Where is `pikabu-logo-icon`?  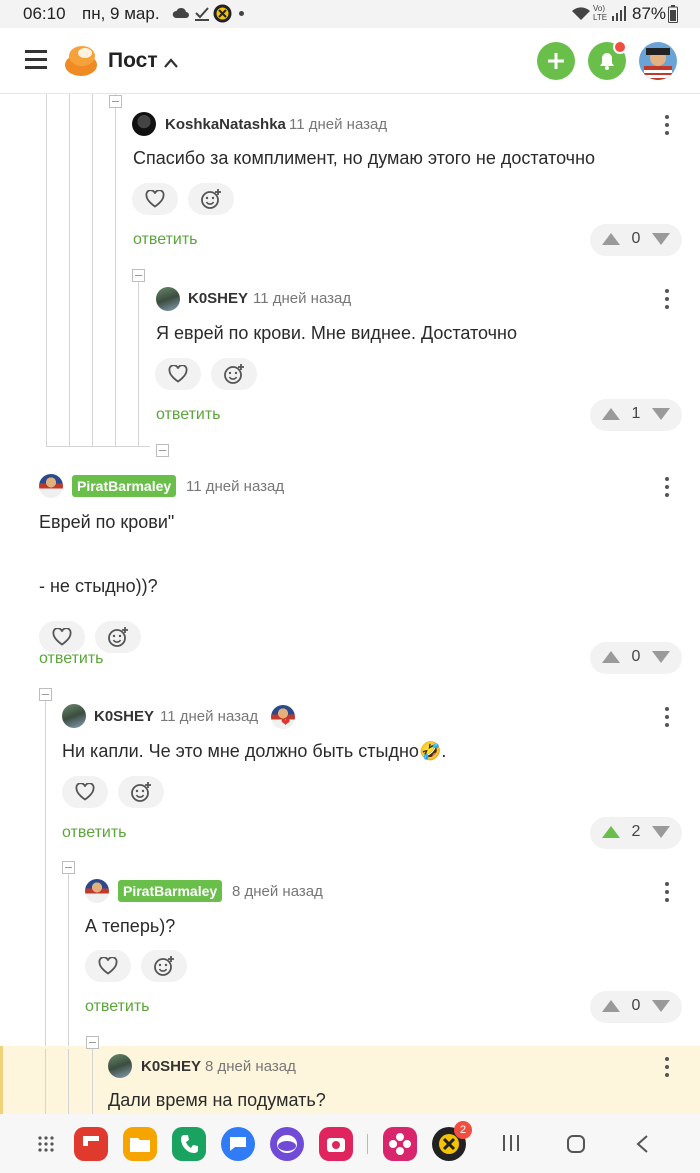 pikabu-logo-icon is located at coordinates (81, 62).